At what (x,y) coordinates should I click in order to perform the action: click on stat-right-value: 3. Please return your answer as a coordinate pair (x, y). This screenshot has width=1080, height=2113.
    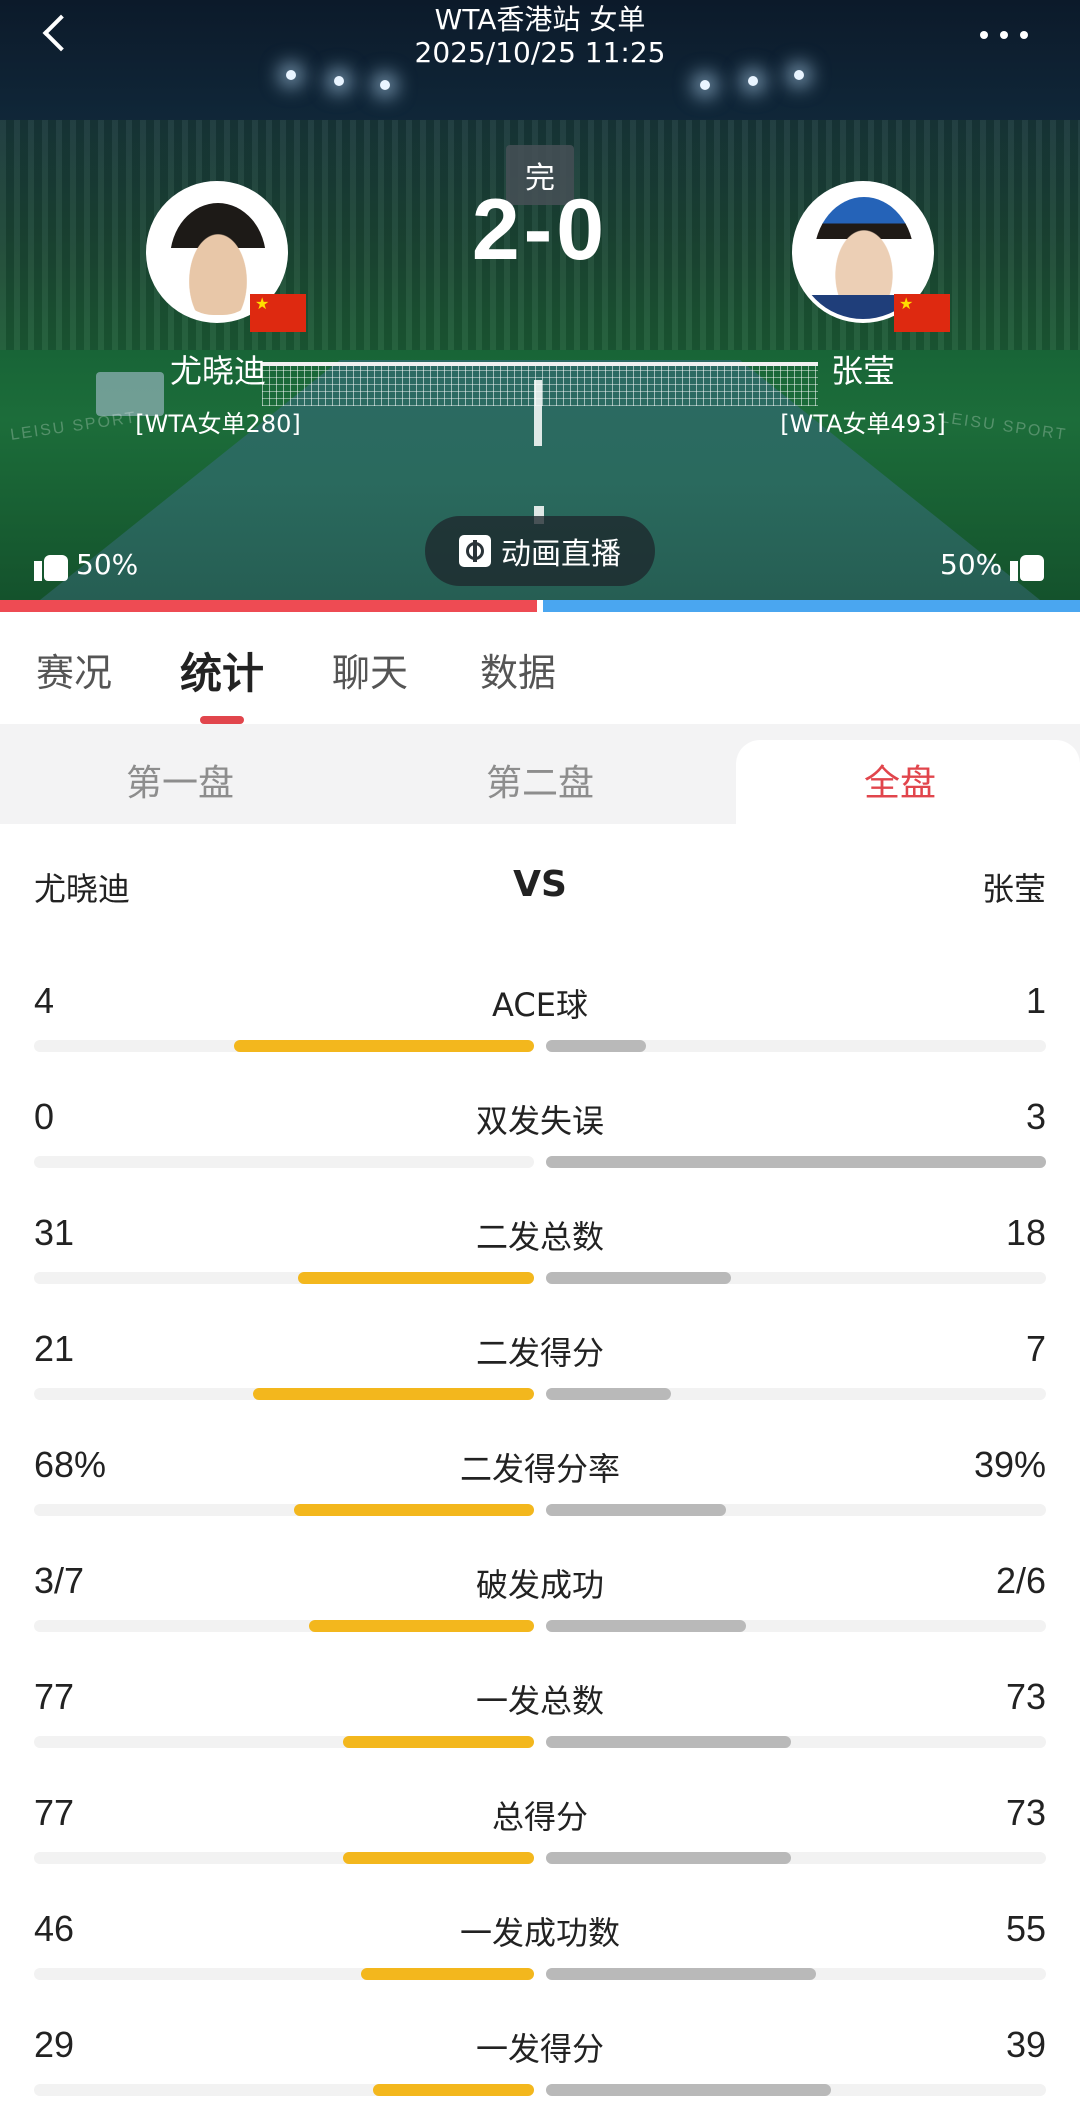
    Looking at the image, I should click on (1035, 1116).